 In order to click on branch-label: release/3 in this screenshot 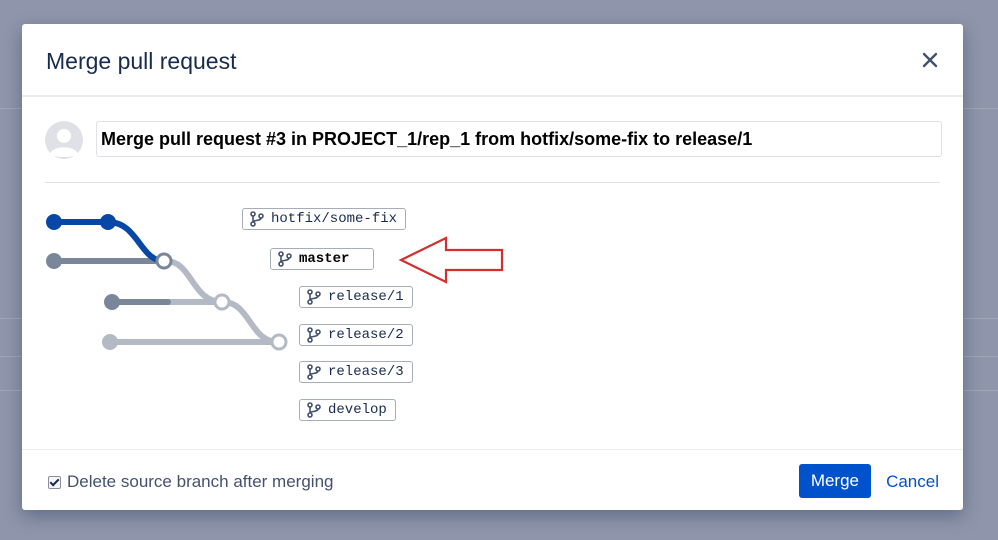, I will do `click(366, 372)`.